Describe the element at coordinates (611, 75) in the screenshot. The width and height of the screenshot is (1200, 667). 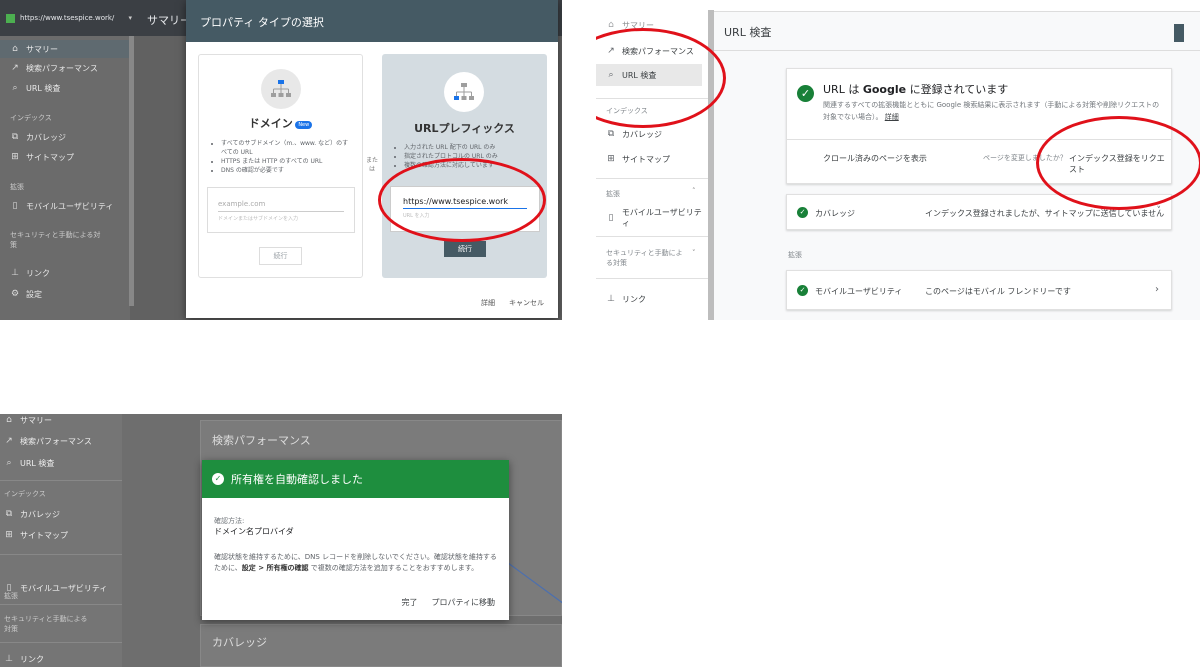
I see `search-icon: ⌕` at that location.